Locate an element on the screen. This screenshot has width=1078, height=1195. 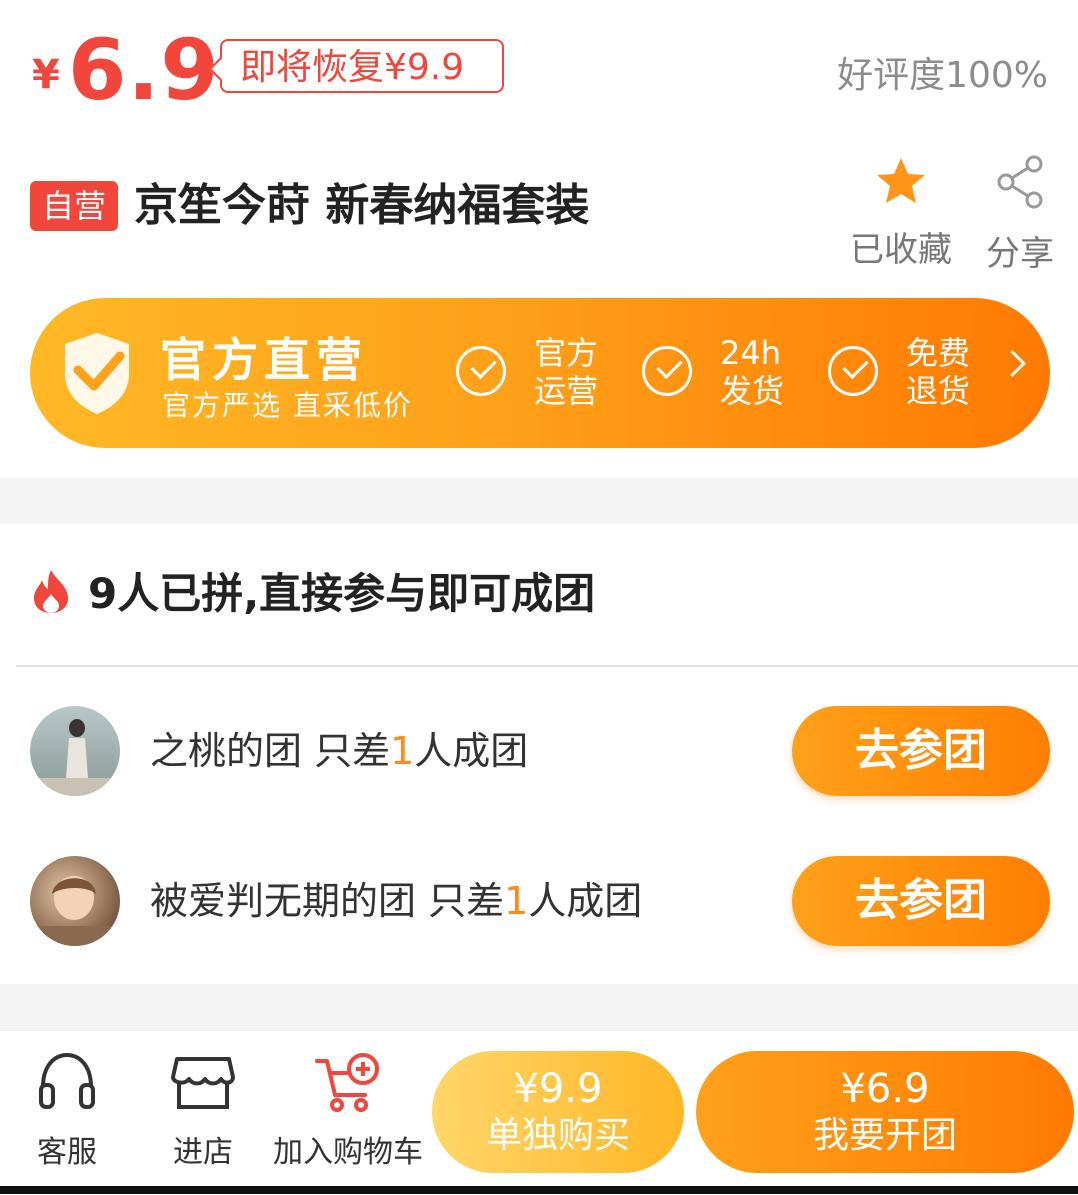
feature-free-returns: 免费 退货 is located at coordinates (913, 374).